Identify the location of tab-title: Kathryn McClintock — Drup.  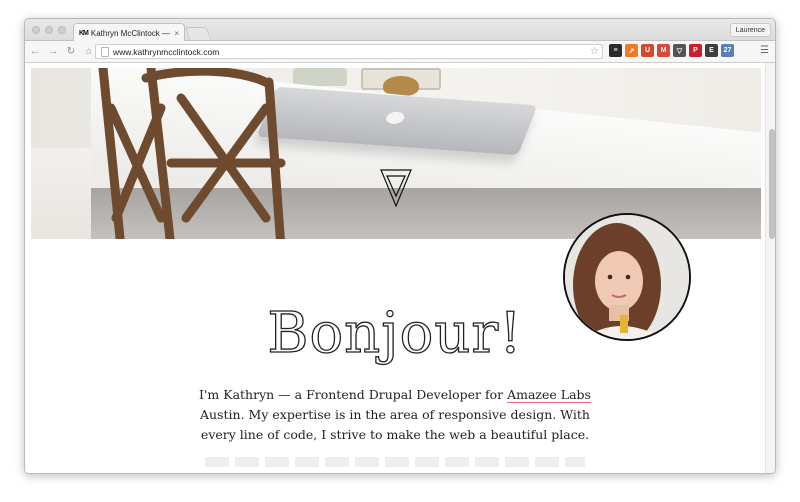
(130, 33).